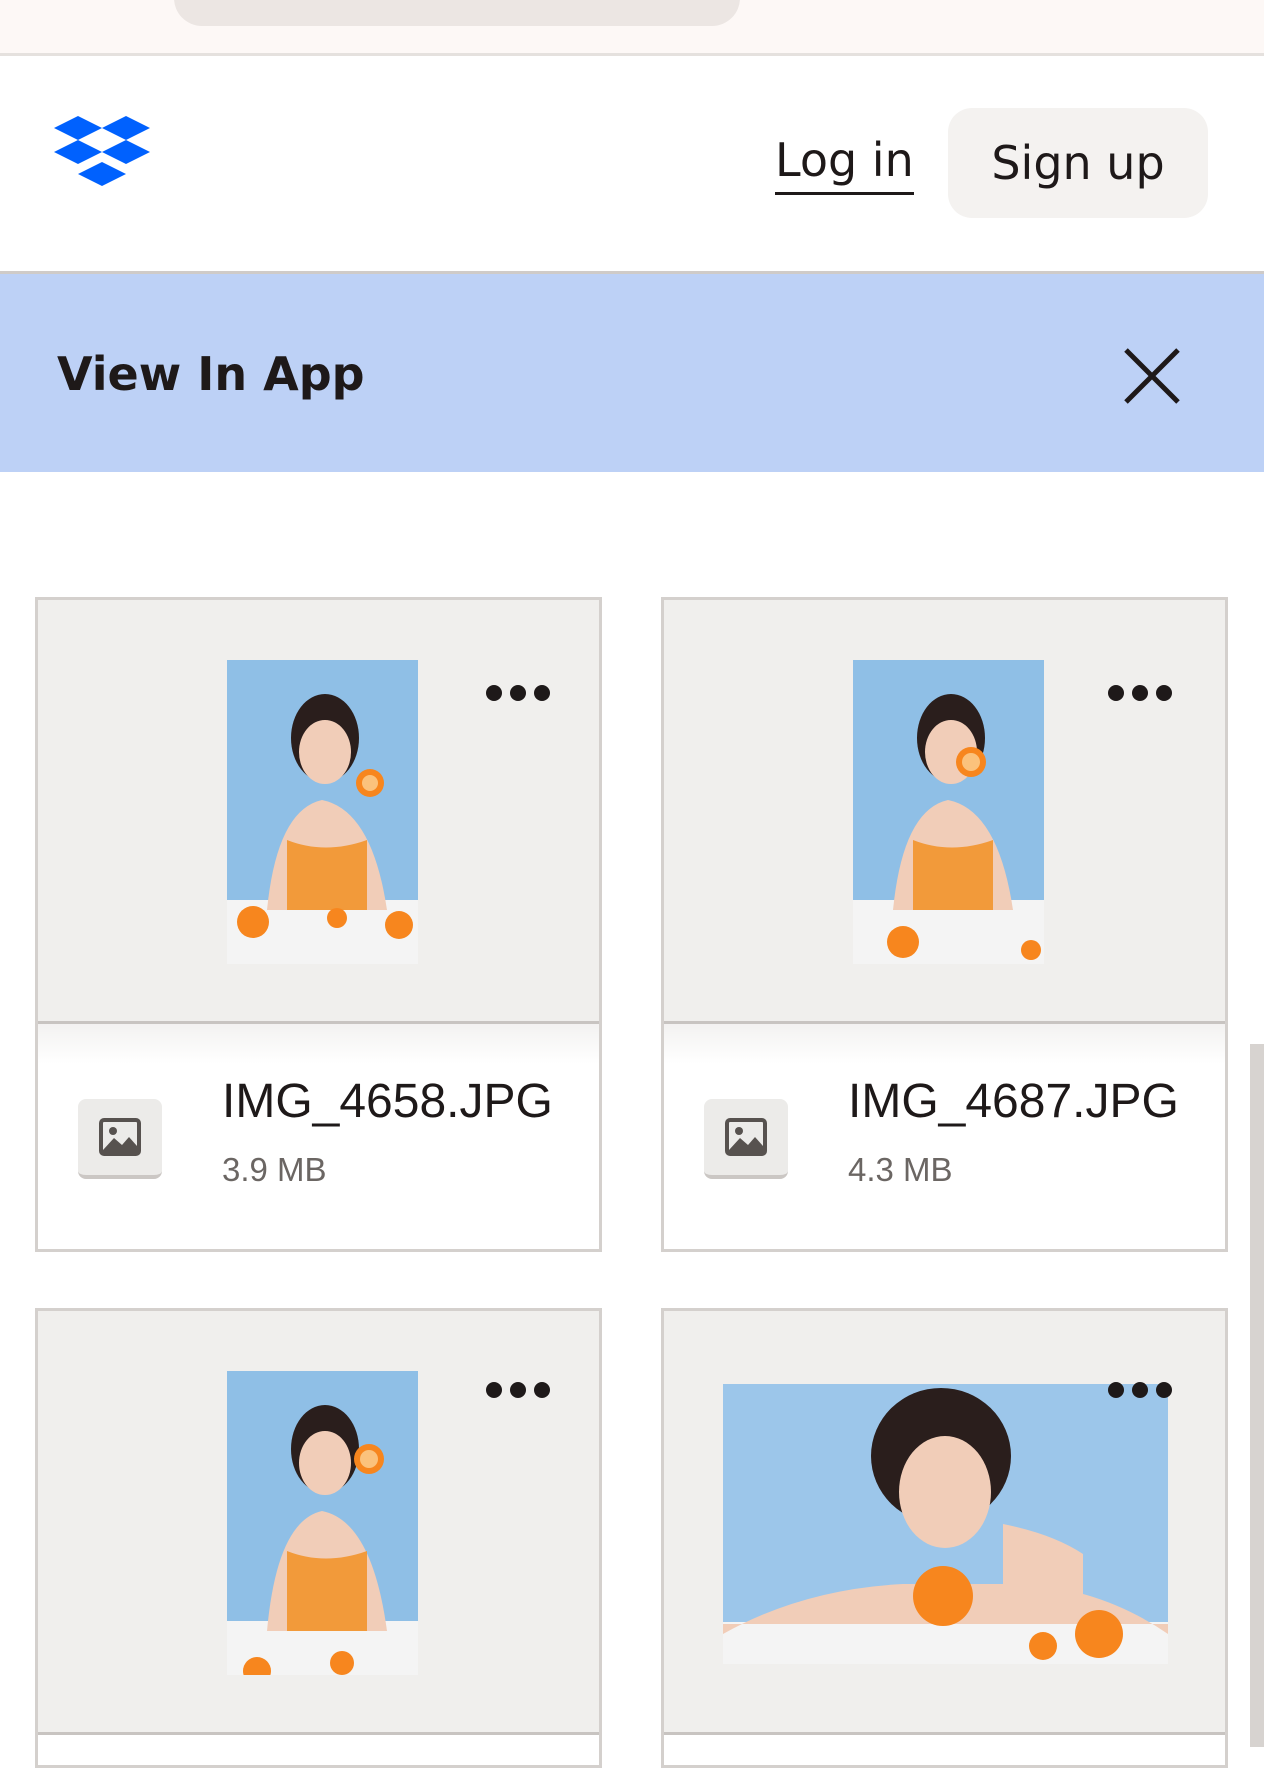  I want to click on dropbox-logo-icon, so click(102, 157).